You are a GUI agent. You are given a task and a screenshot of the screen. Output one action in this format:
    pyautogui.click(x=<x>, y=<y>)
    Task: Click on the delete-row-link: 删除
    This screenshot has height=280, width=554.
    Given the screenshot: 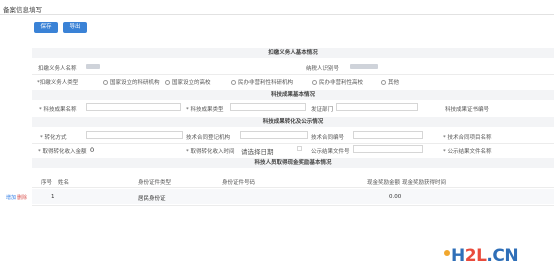 What is the action you would take?
    pyautogui.click(x=22, y=197)
    